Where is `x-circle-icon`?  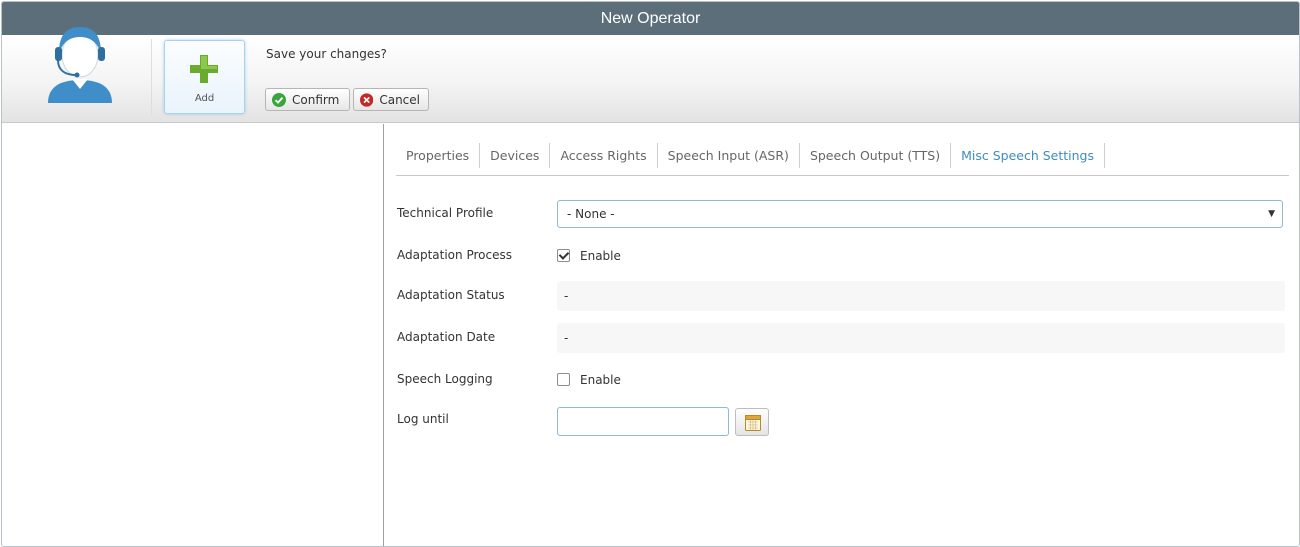 x-circle-icon is located at coordinates (367, 99).